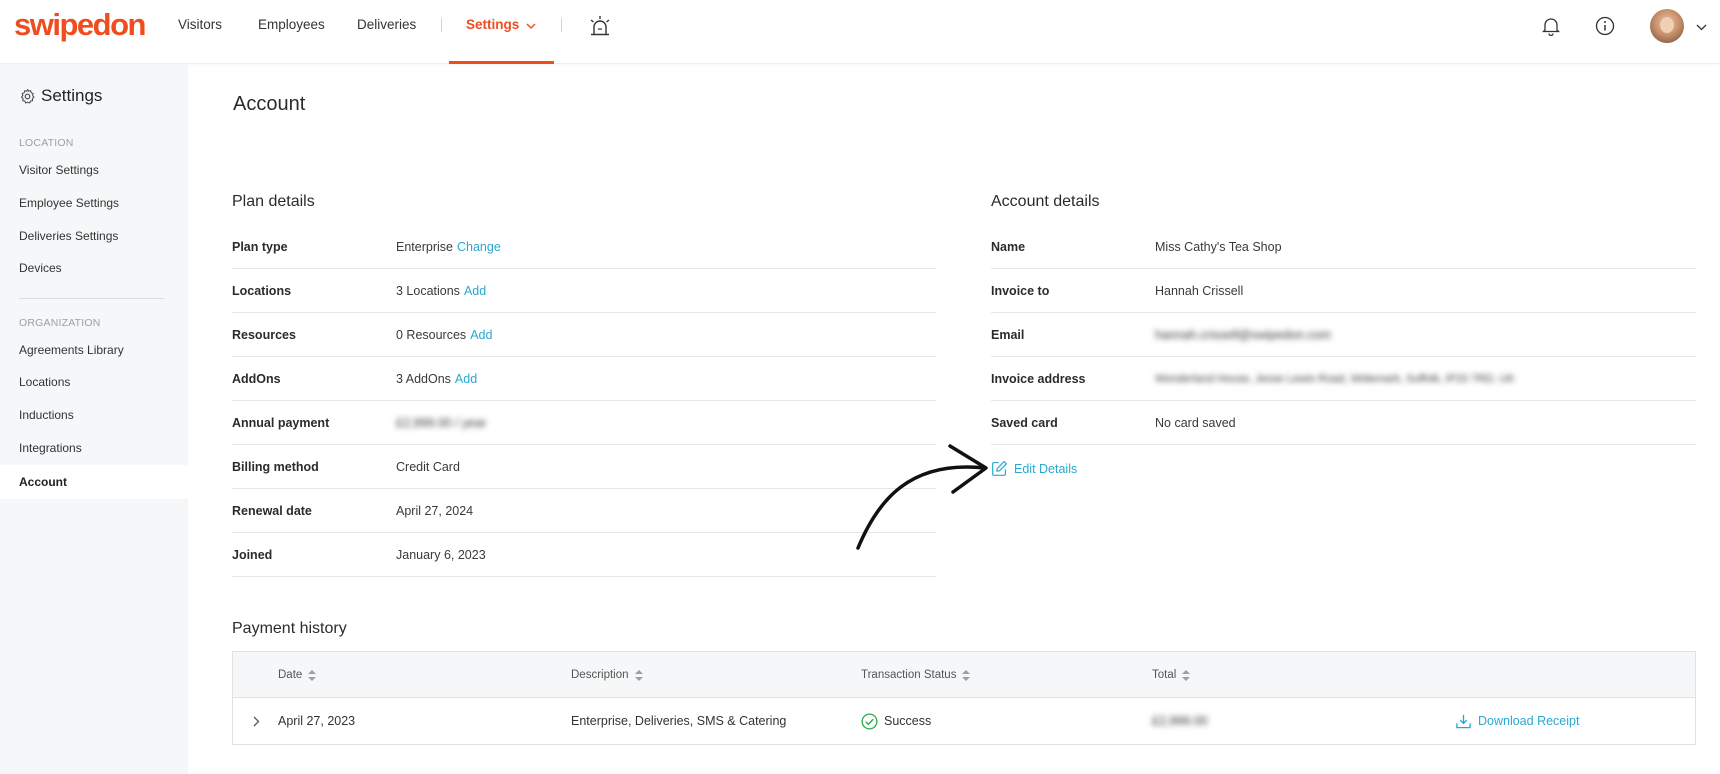 This screenshot has height=774, width=1720. What do you see at coordinates (584, 379) in the screenshot?
I see `plan-row-addons: AddOns 3 AddOns Add` at bounding box center [584, 379].